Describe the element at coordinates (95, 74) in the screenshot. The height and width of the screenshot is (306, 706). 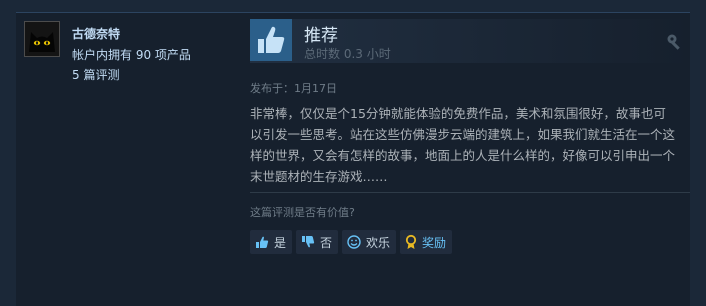
I see `reviewer-reviews-count: 5 篇评测` at that location.